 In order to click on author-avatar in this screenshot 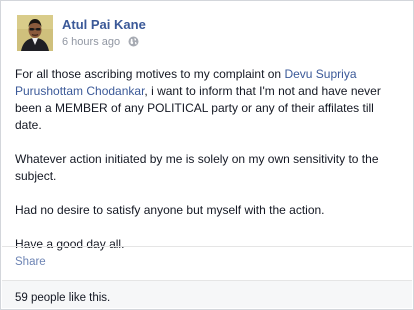, I will do `click(35, 33)`.